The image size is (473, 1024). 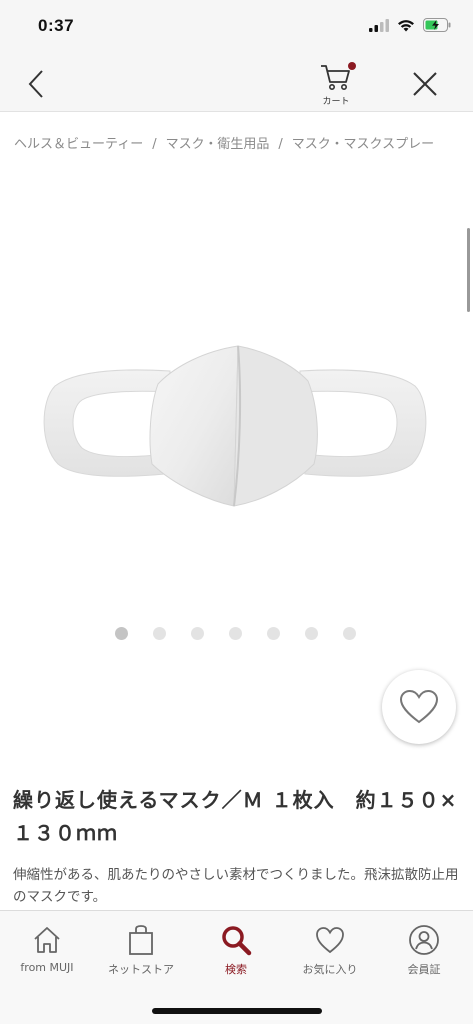 I want to click on chevron-left-icon, so click(x=35, y=84).